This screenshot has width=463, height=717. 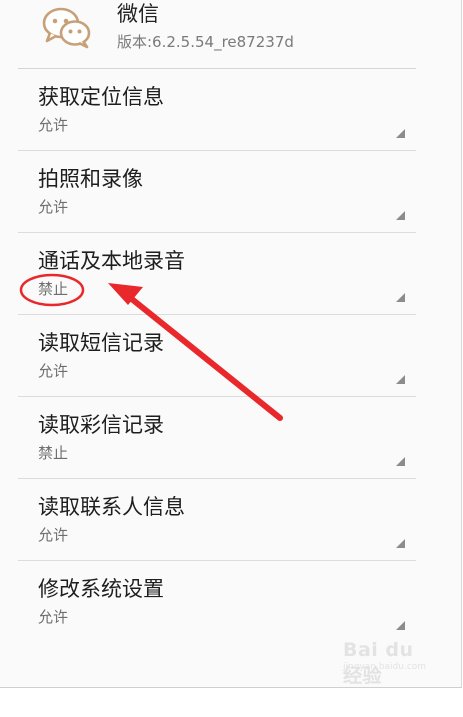 I want to click on app-header: 微信 版本:6.2.5.54_re87237d, so click(x=217, y=34).